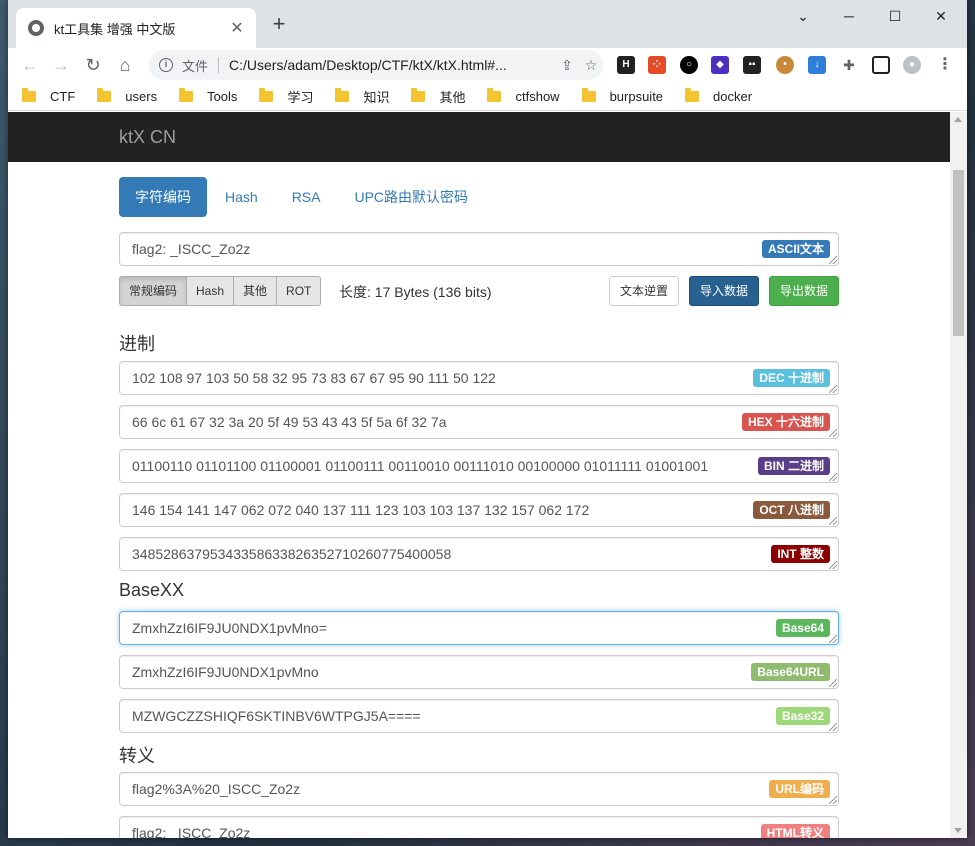 The width and height of the screenshot is (975, 846). Describe the element at coordinates (912, 65) in the screenshot. I see `profile-avatar-icon: ●` at that location.